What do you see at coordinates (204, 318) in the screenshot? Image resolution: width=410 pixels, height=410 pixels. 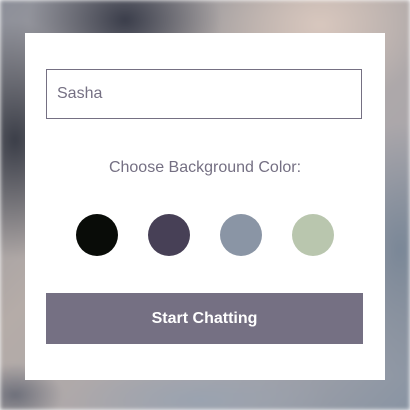 I see `start-chatting-button: Start Chatting` at bounding box center [204, 318].